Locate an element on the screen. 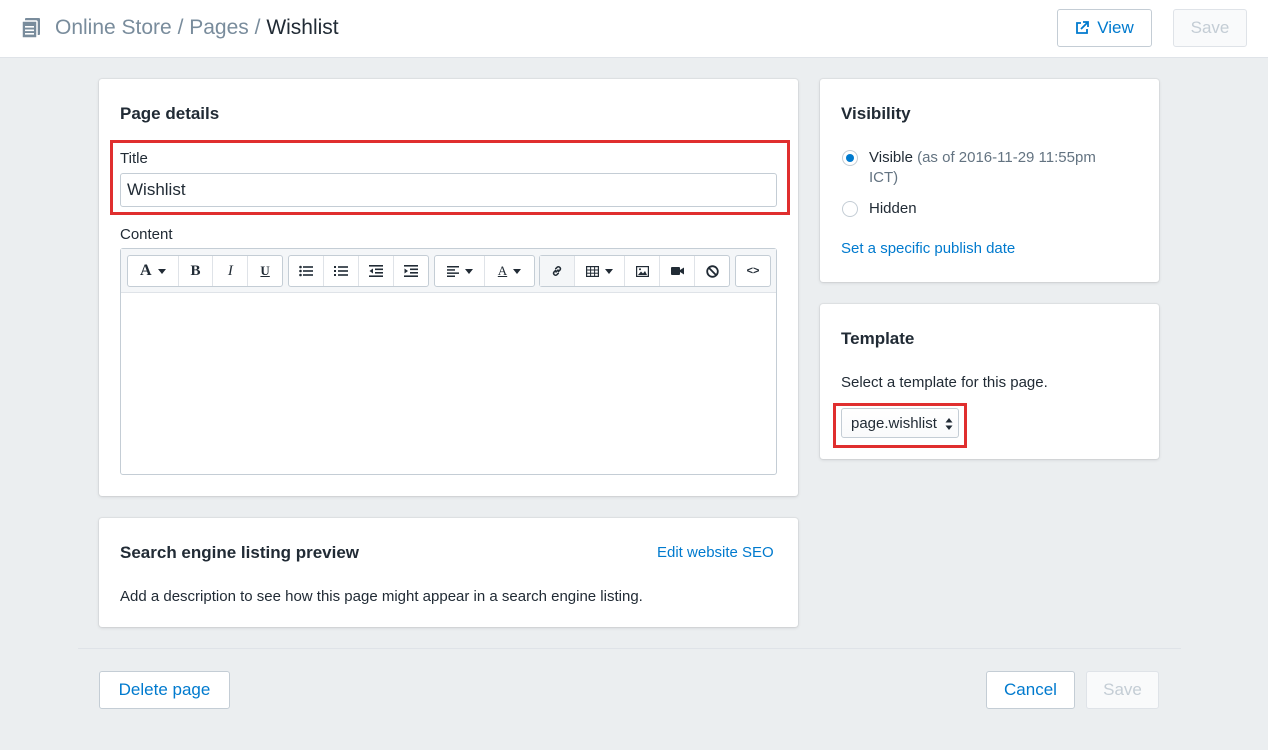 The width and height of the screenshot is (1268, 750). outdent-button is located at coordinates (376, 271).